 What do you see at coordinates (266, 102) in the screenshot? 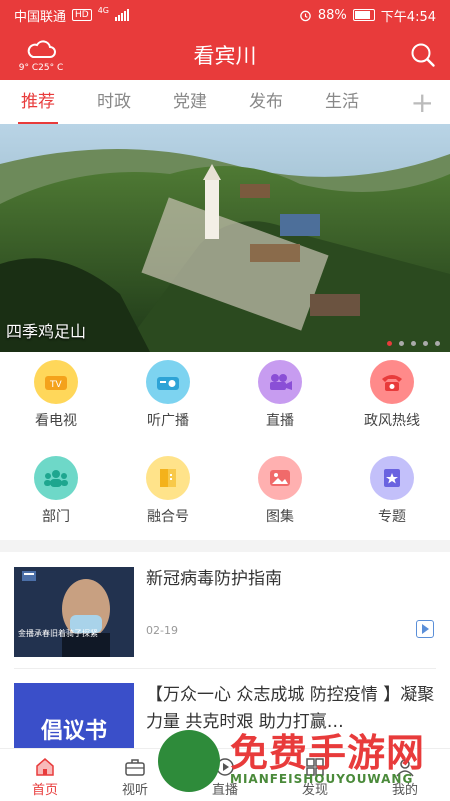
I see `tab-release: 发布` at bounding box center [266, 102].